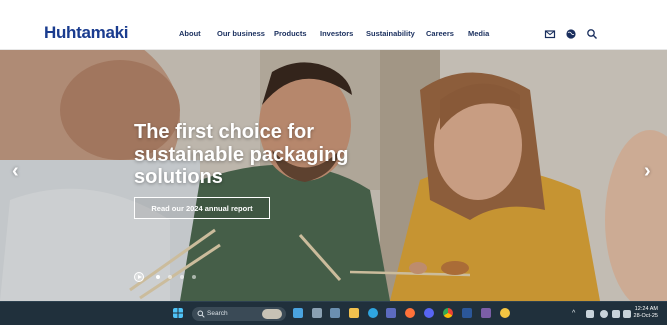  What do you see at coordinates (298, 313) in the screenshot?
I see `task-view-icon` at bounding box center [298, 313].